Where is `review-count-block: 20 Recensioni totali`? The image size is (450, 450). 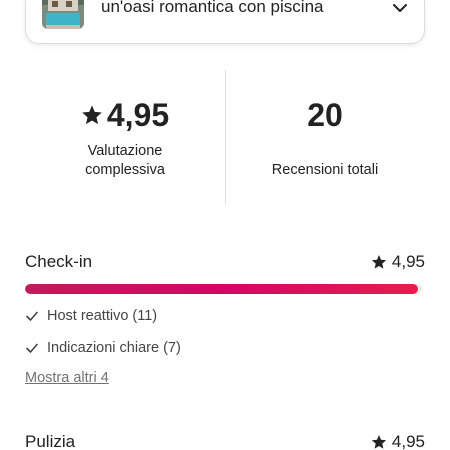
review-count-block: 20 Recensioni totali is located at coordinates (325, 137).